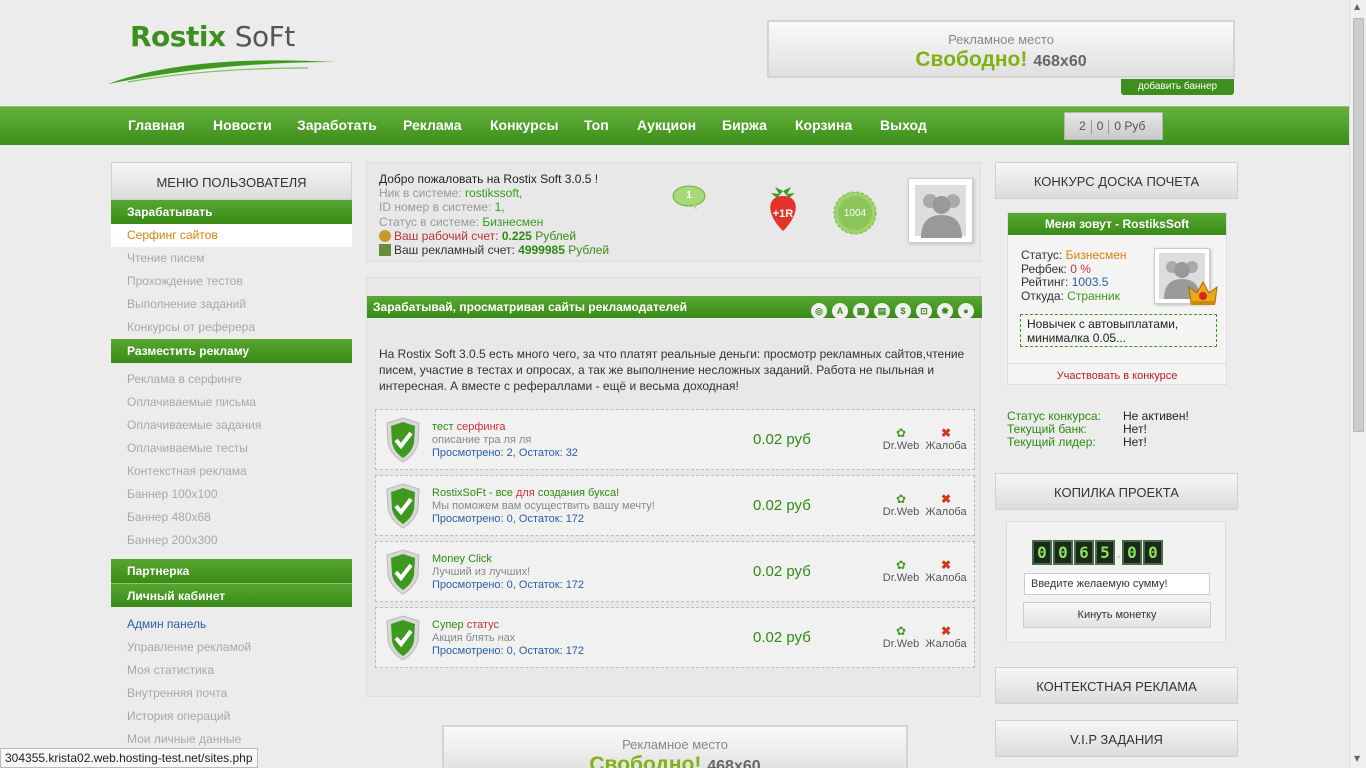  What do you see at coordinates (901, 578) in the screenshot?
I see `drweb-label: Dr.Web` at bounding box center [901, 578].